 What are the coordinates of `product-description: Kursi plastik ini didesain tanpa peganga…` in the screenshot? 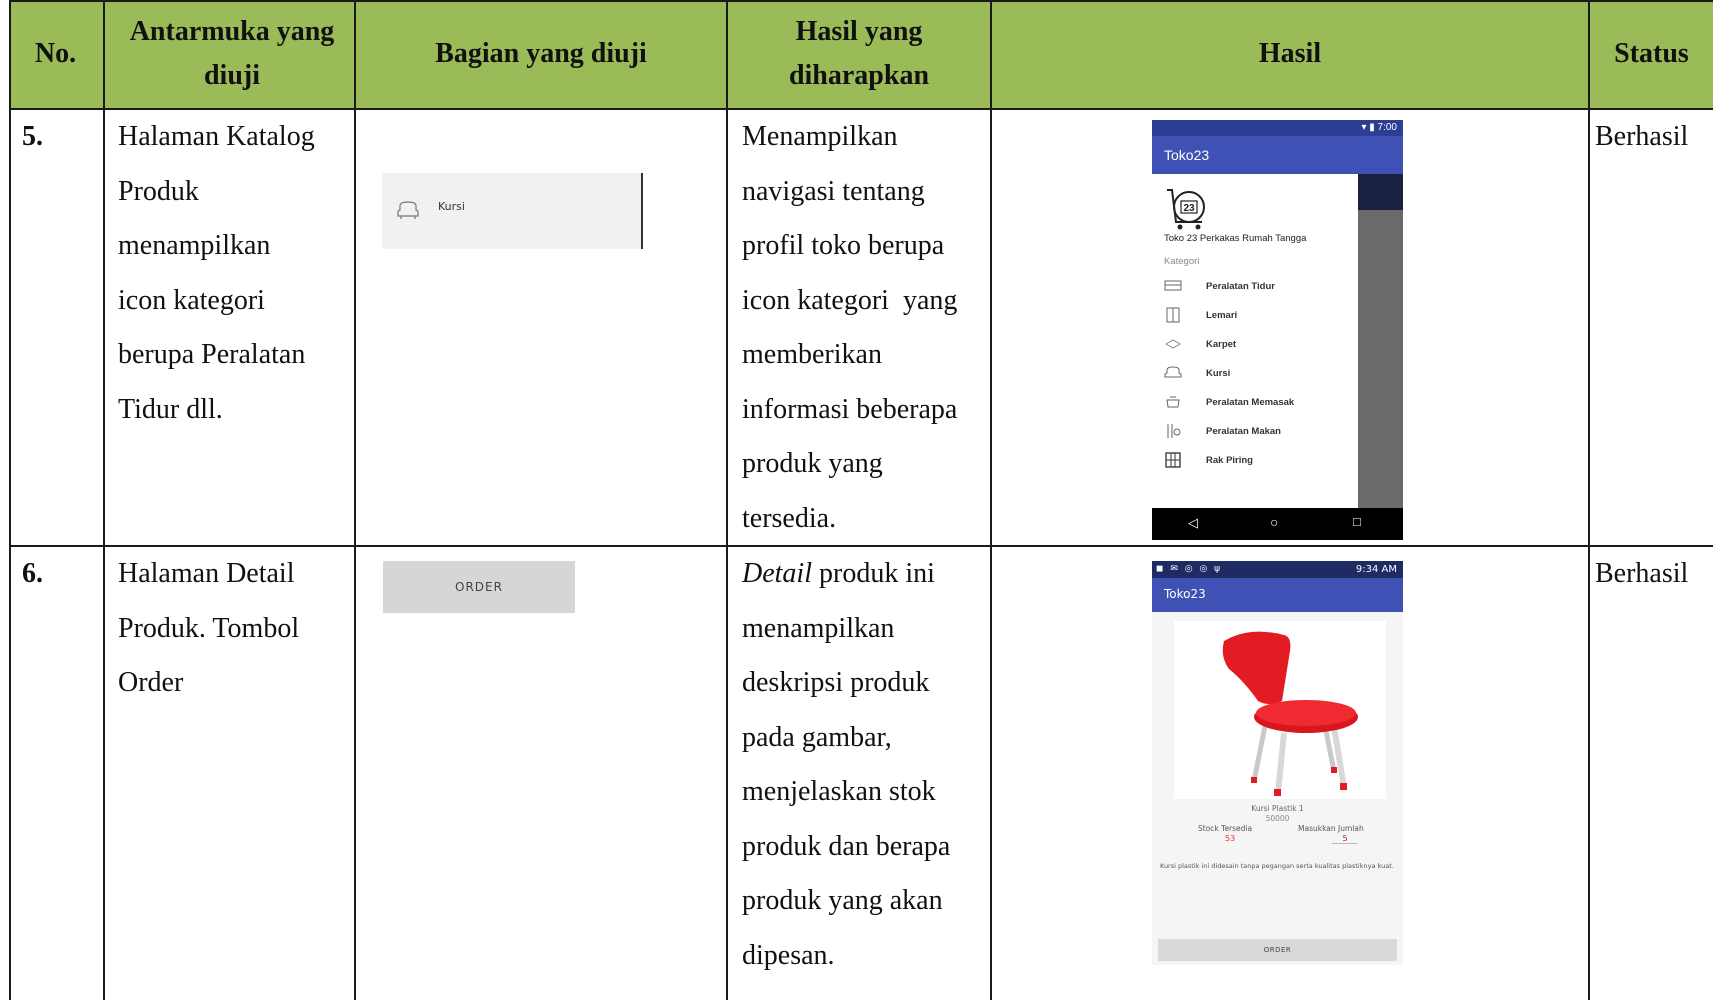 It's located at (1277, 866).